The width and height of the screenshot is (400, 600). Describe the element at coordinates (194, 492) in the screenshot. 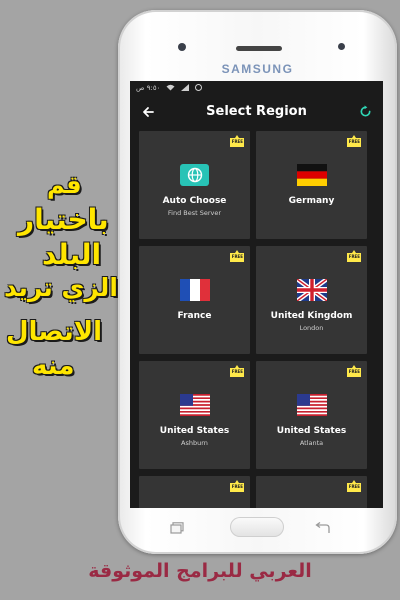

I see `region-card-partial-left: FREE` at that location.